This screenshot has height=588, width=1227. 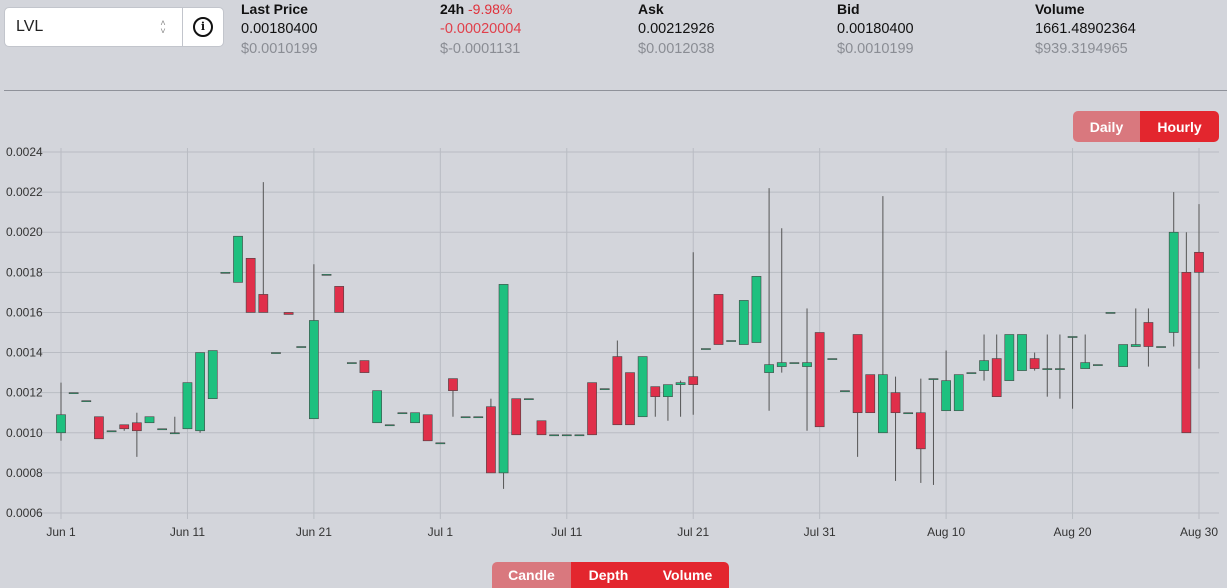 What do you see at coordinates (452, 9) in the screenshot?
I see `stat-label-text: 24h` at bounding box center [452, 9].